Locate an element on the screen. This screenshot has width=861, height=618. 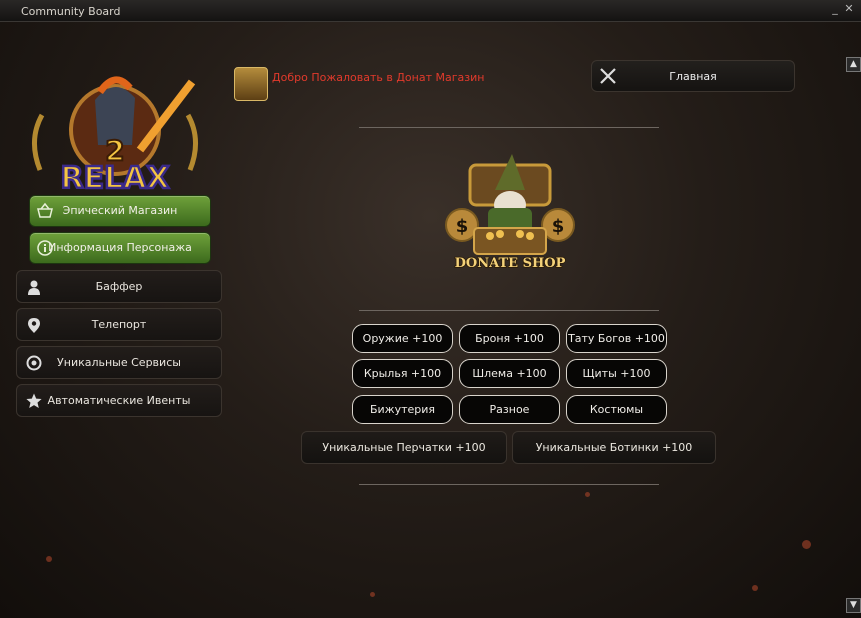
category-button-tattoos: Тату Богов +100 is located at coordinates (616, 338).